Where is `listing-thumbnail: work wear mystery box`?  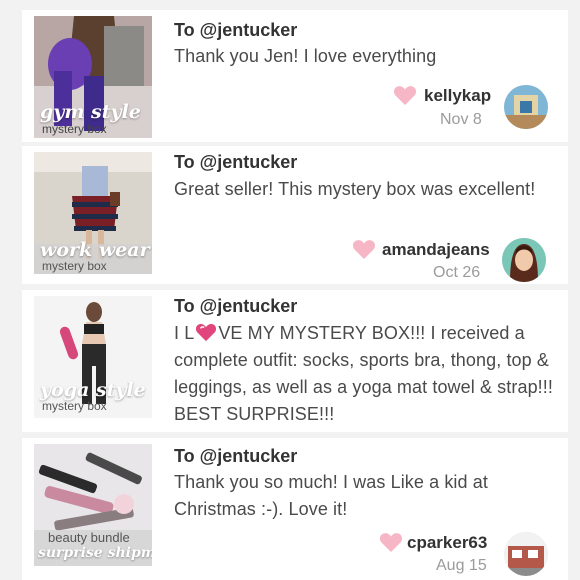
listing-thumbnail: work wear mystery box is located at coordinates (93, 213).